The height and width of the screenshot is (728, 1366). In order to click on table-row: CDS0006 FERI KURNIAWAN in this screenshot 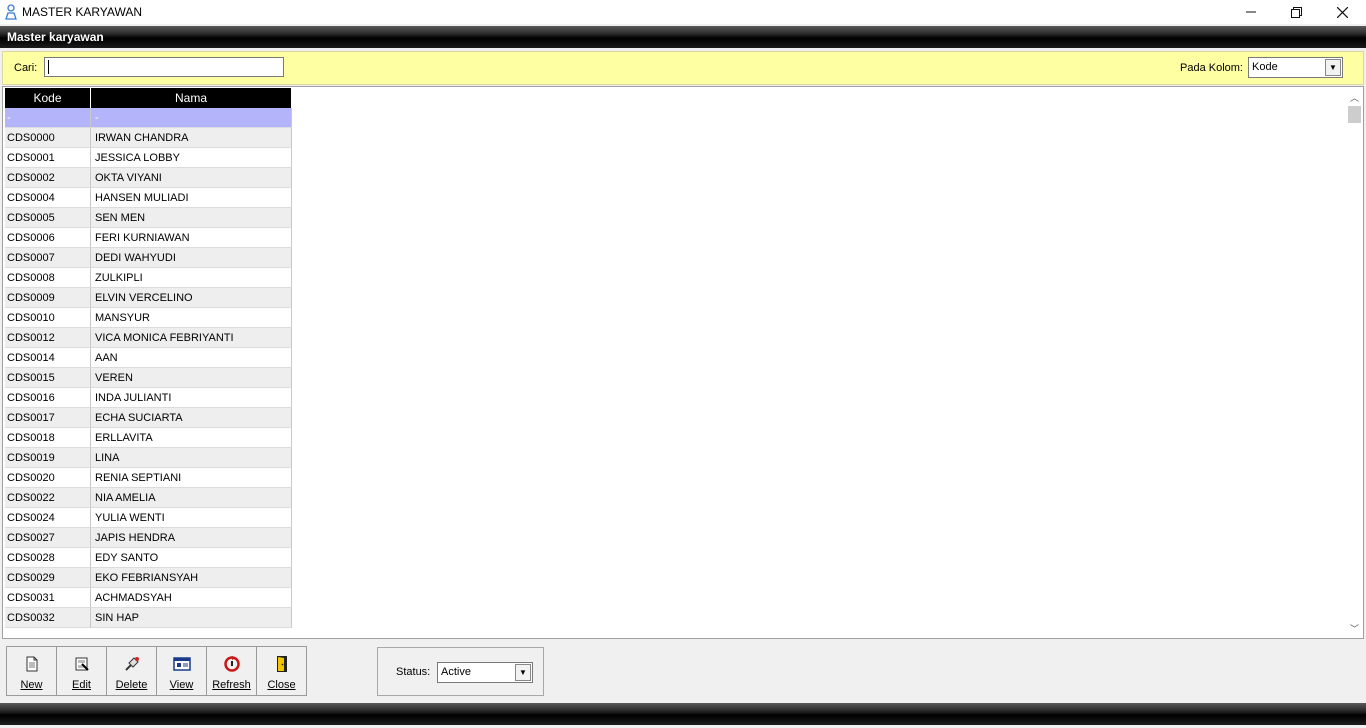, I will do `click(148, 238)`.